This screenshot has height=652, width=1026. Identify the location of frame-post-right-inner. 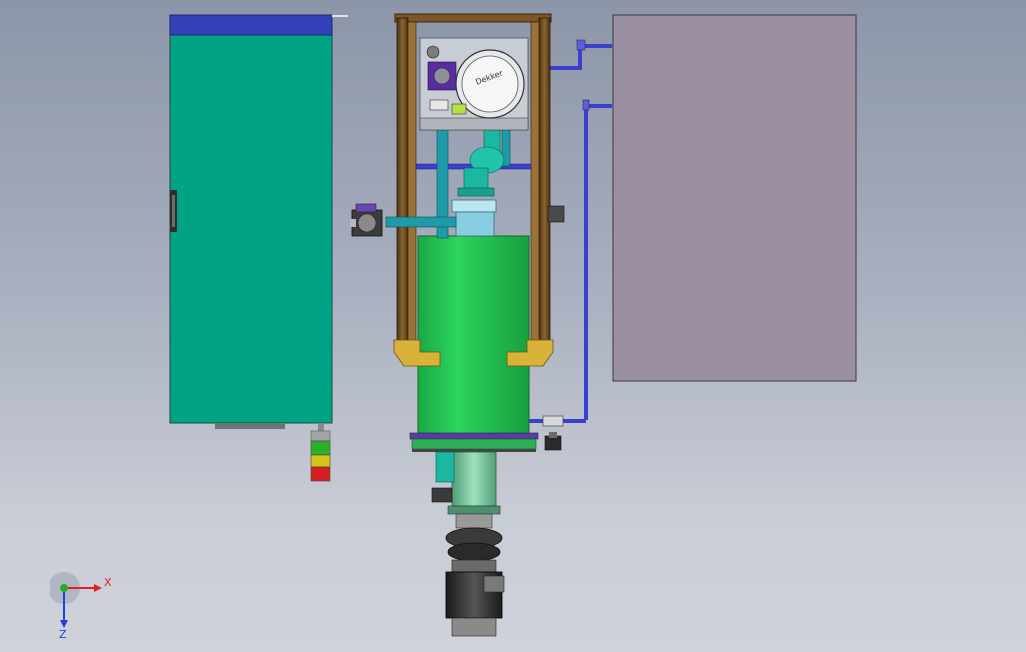
(535, 182).